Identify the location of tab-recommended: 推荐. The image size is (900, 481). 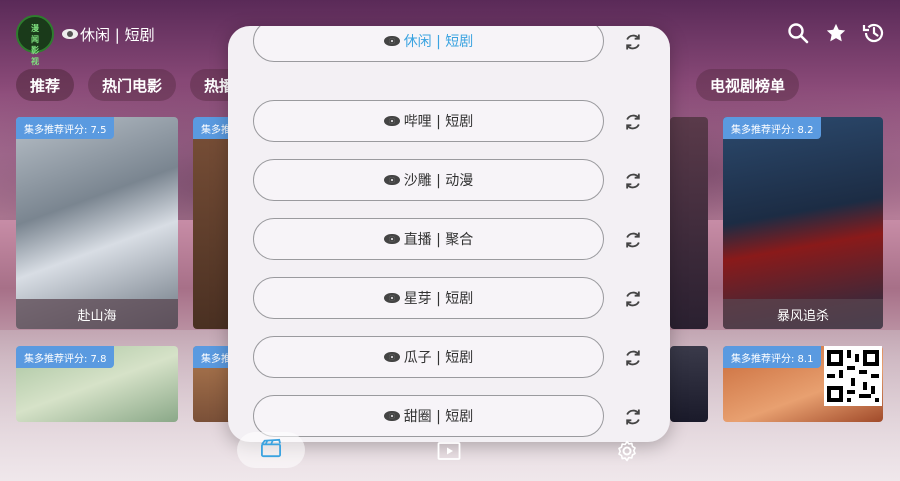
(45, 85).